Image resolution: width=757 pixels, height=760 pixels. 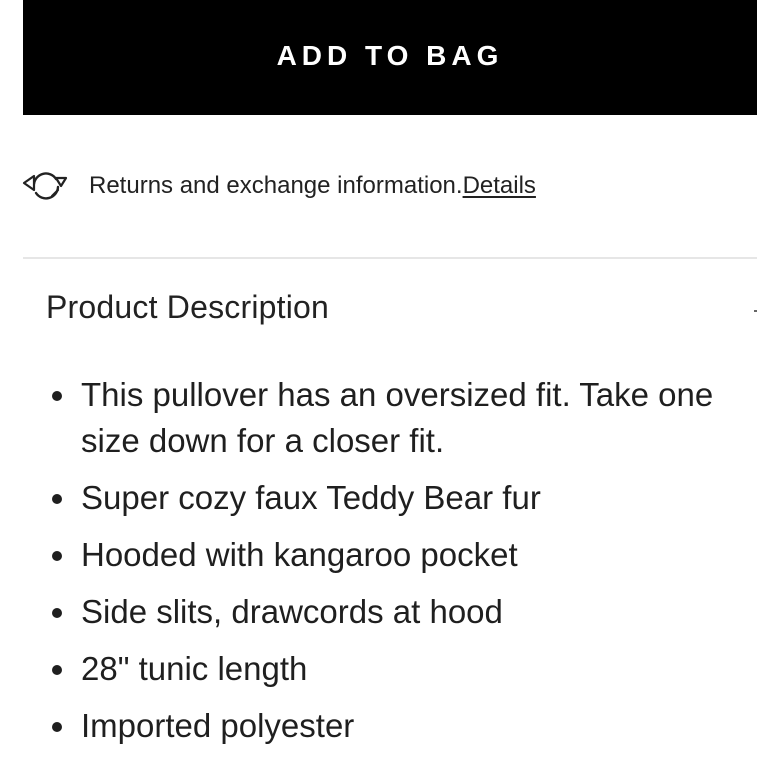 I want to click on section-divider, so click(x=390, y=258).